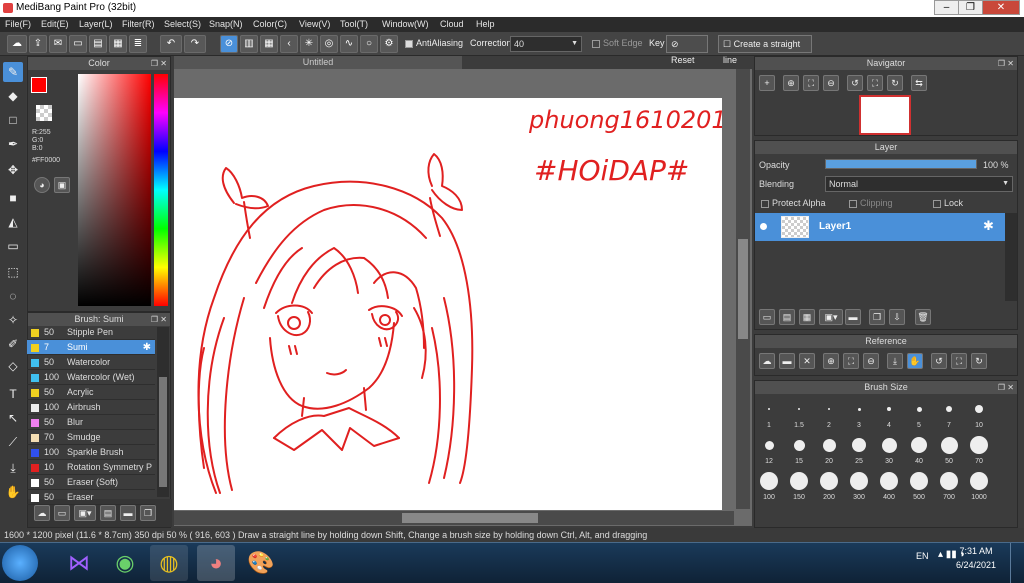 The width and height of the screenshot is (1024, 583). What do you see at coordinates (767, 83) in the screenshot?
I see `zoom-in-icon: +` at bounding box center [767, 83].